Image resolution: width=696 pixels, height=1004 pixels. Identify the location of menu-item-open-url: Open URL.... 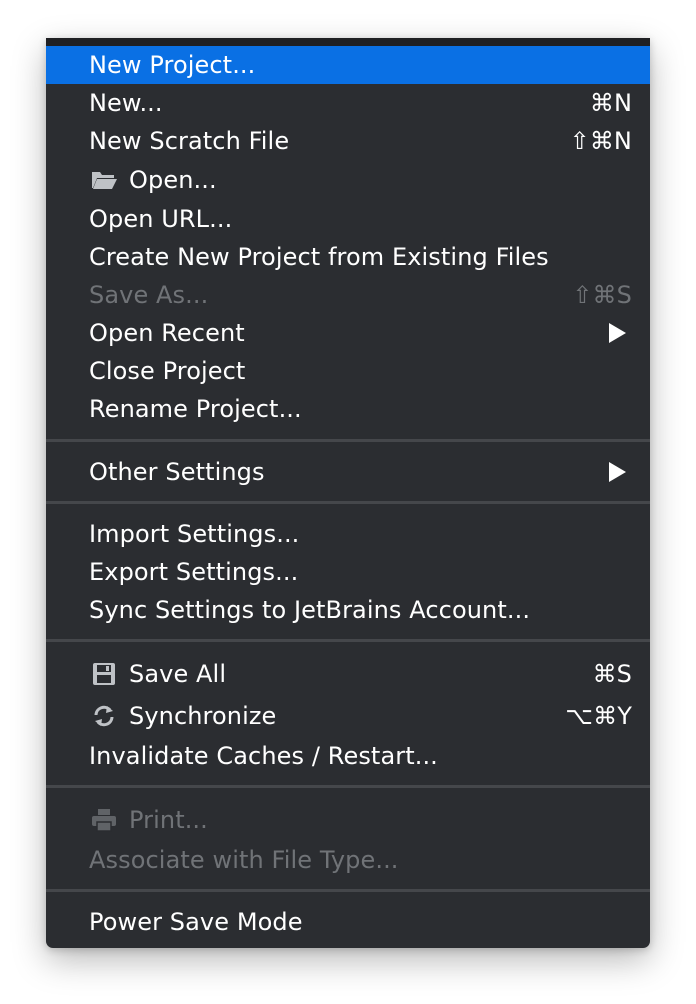
(348, 219).